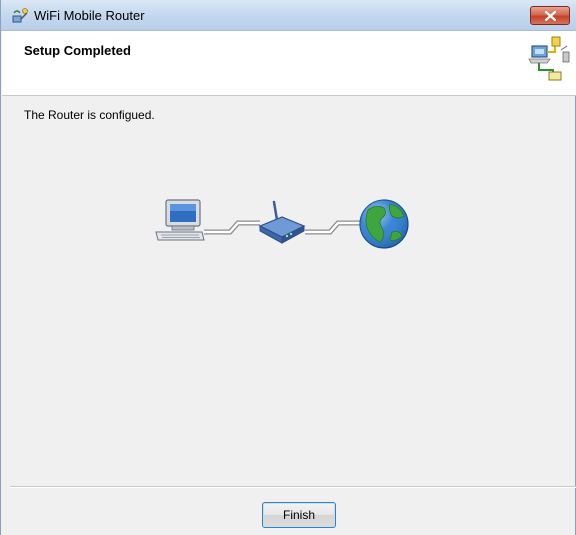  Describe the element at coordinates (77, 50) in the screenshot. I see `page-title: Setup Completed` at that location.